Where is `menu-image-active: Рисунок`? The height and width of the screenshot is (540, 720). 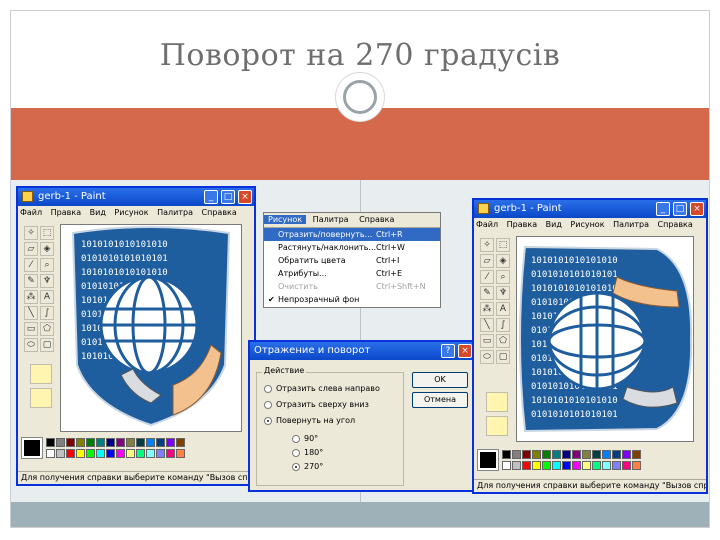
menu-image-active: Рисунок is located at coordinates (285, 219).